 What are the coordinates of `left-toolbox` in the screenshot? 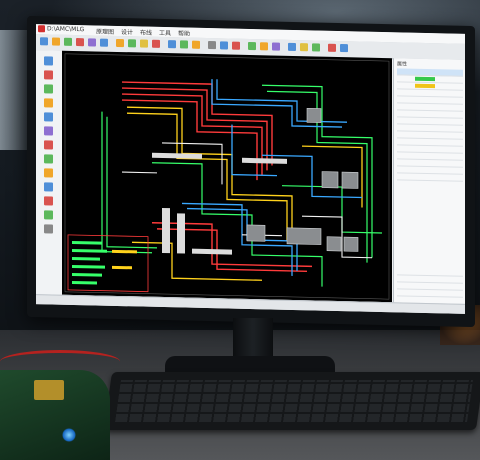 It's located at (49, 172).